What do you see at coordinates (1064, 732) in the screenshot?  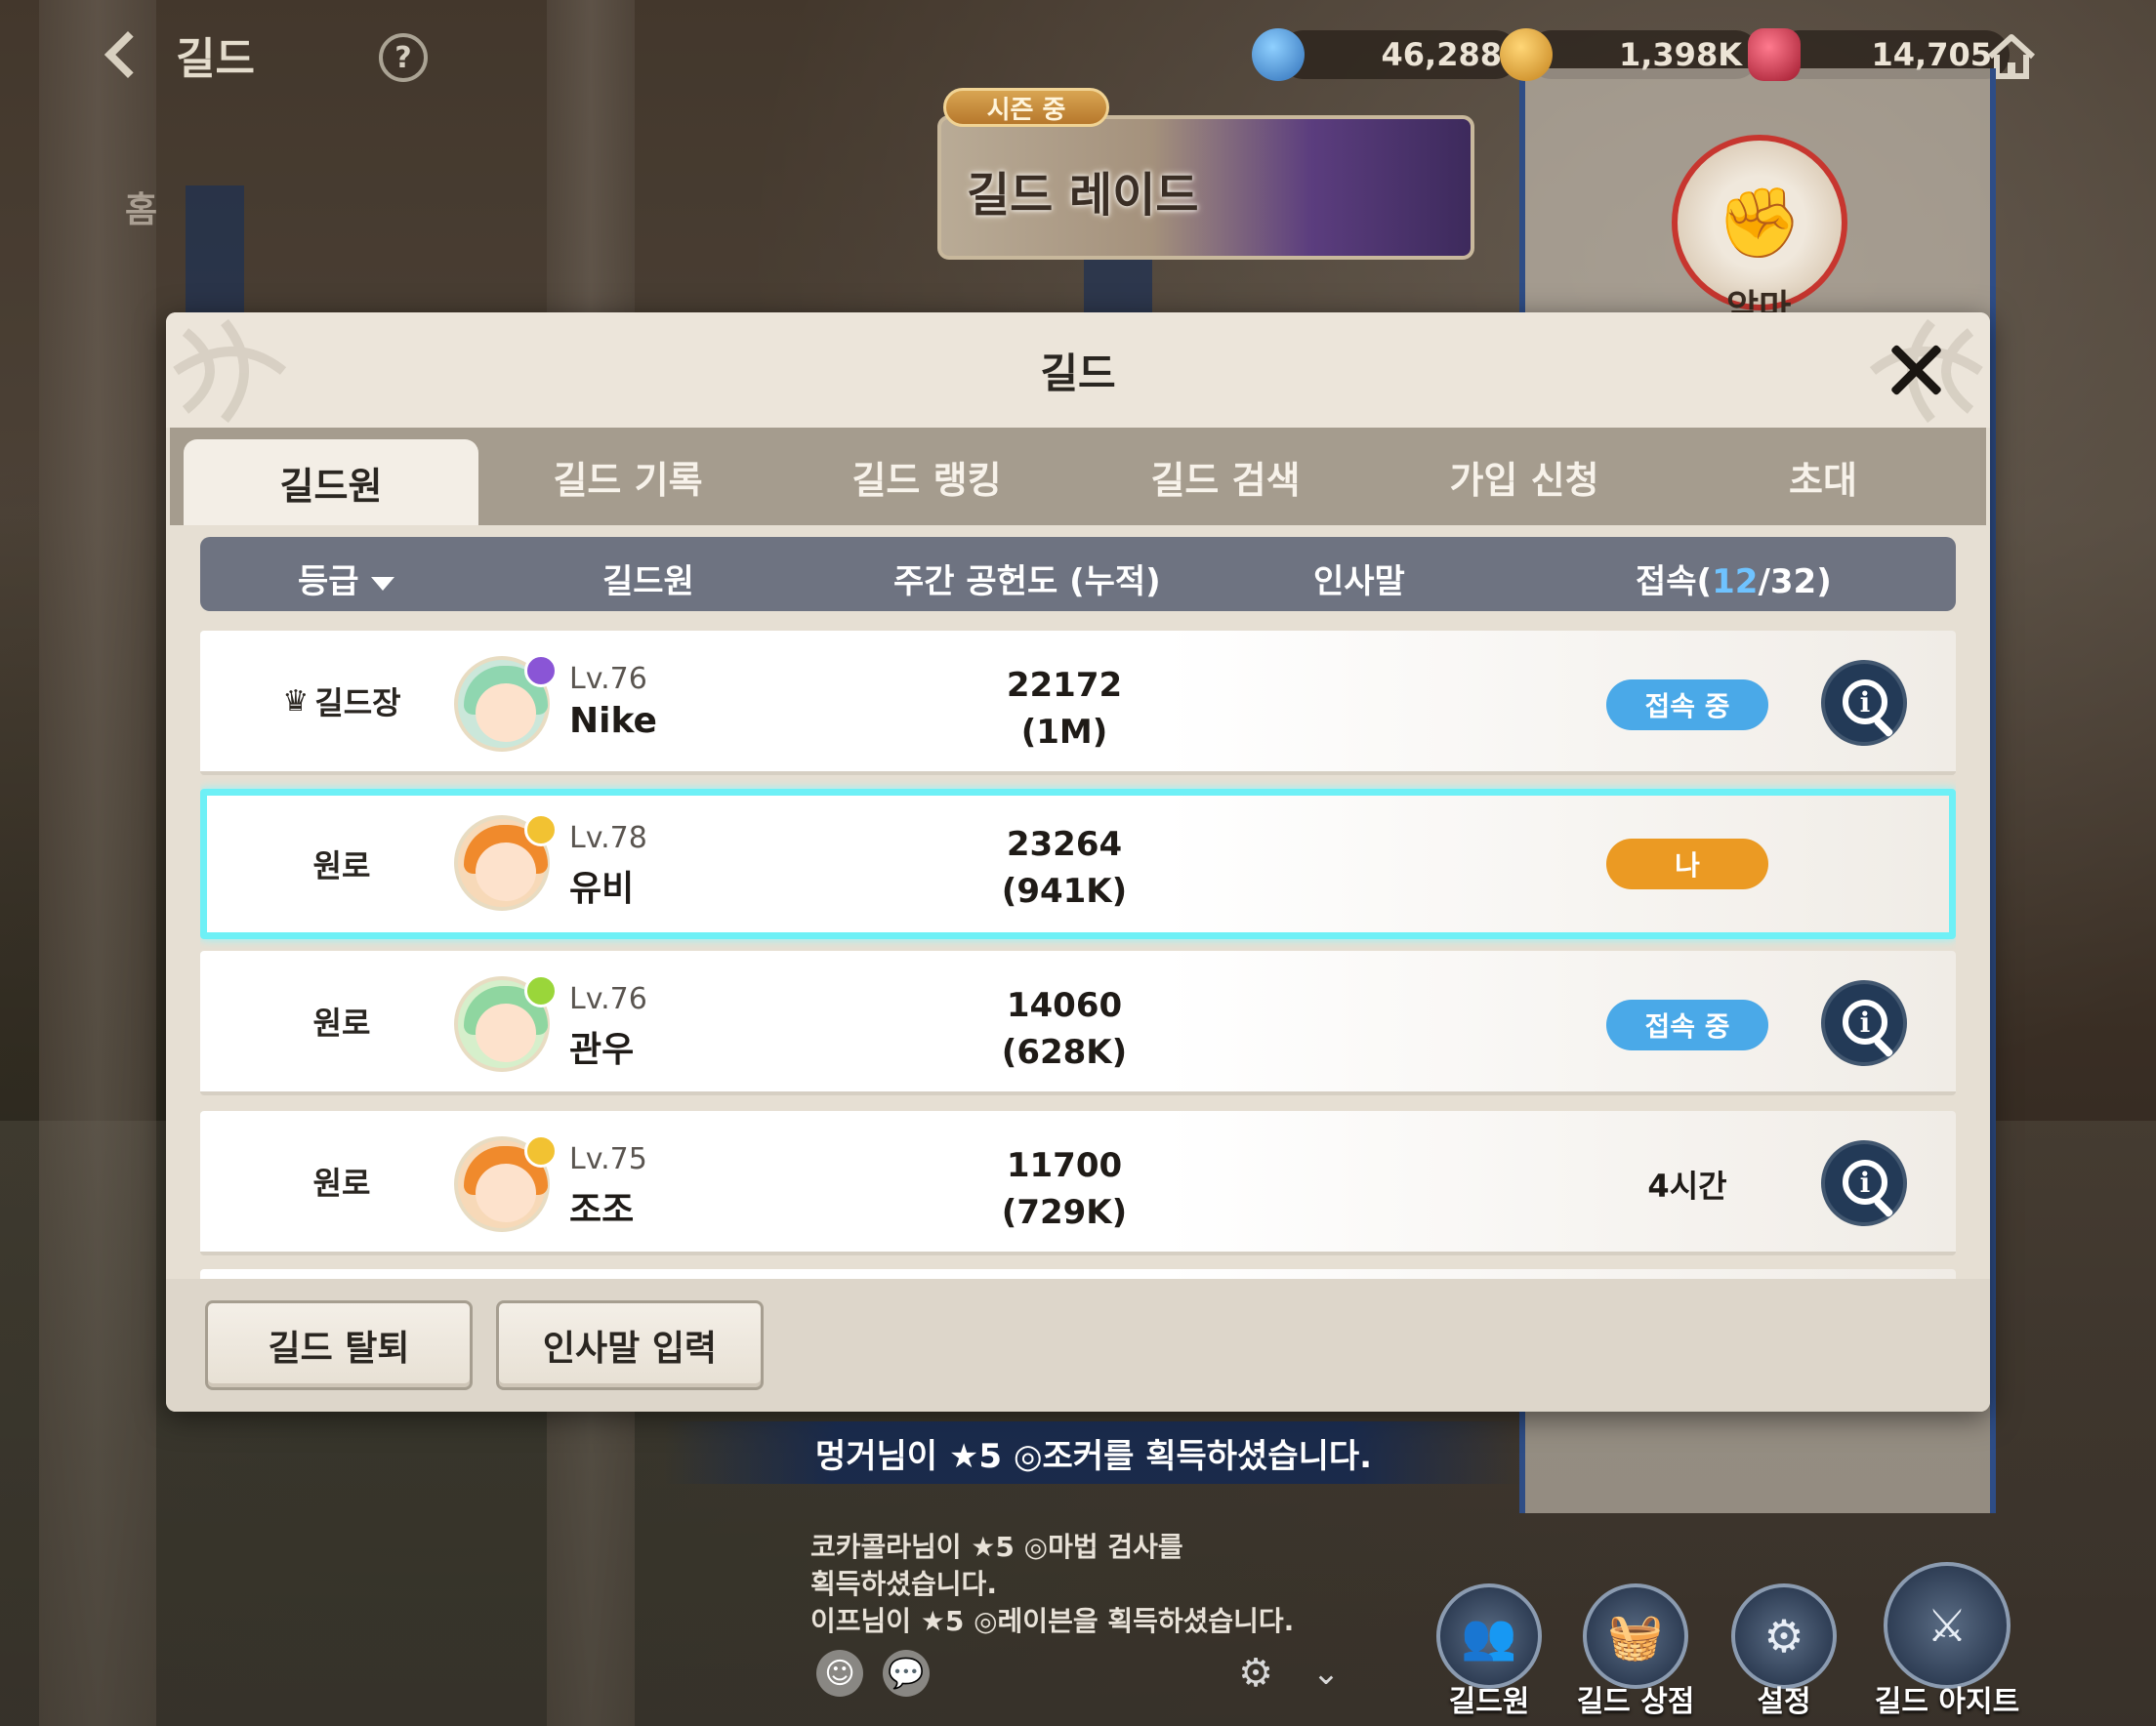 I see `total-contribution: (1M)` at bounding box center [1064, 732].